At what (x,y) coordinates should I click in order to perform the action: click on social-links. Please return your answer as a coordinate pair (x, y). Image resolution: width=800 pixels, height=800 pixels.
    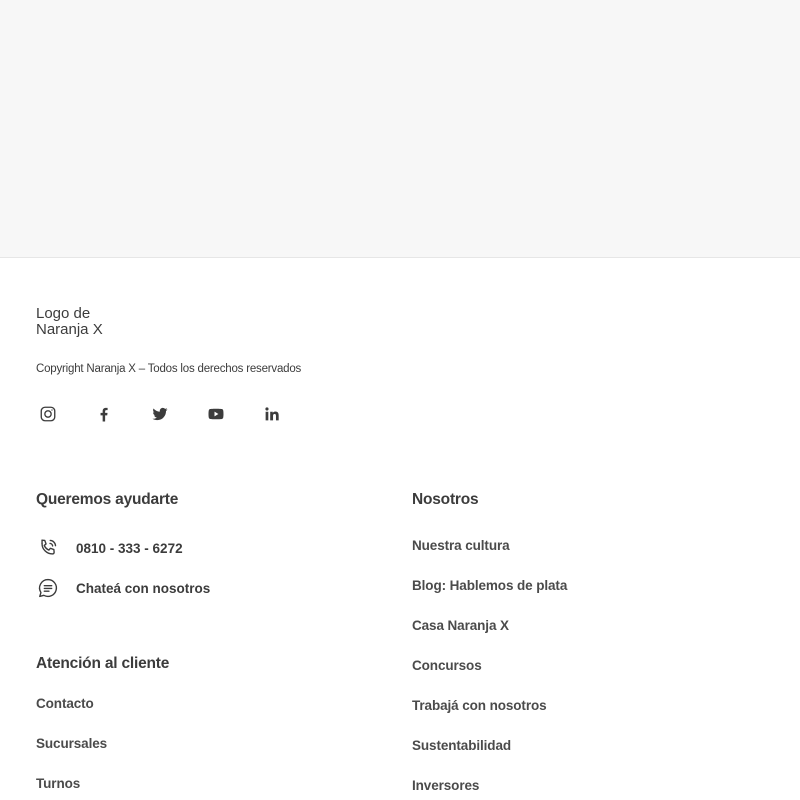
    Looking at the image, I should click on (160, 414).